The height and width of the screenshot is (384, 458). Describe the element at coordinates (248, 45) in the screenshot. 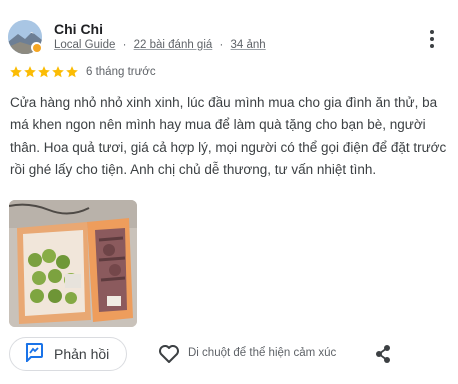

I see `photo-count: 34 ảnh` at that location.